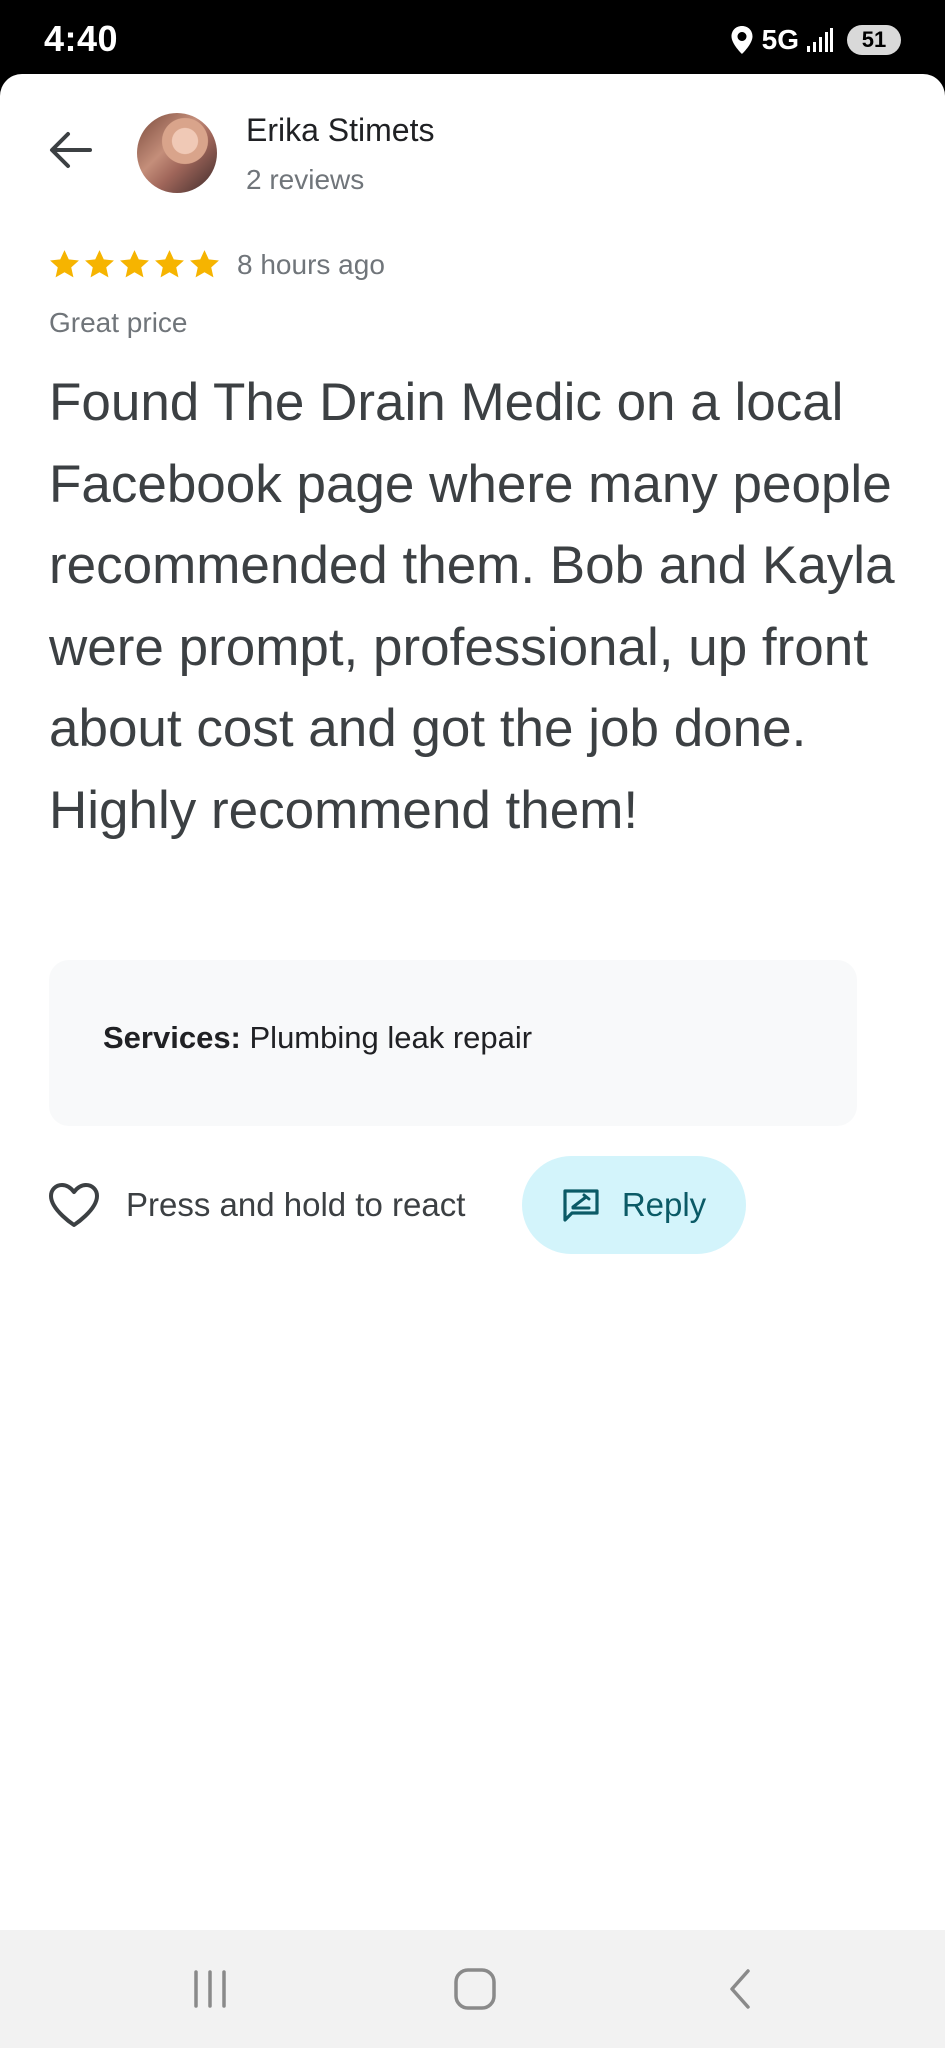 The height and width of the screenshot is (2048, 945). I want to click on star-rating, so click(134, 264).